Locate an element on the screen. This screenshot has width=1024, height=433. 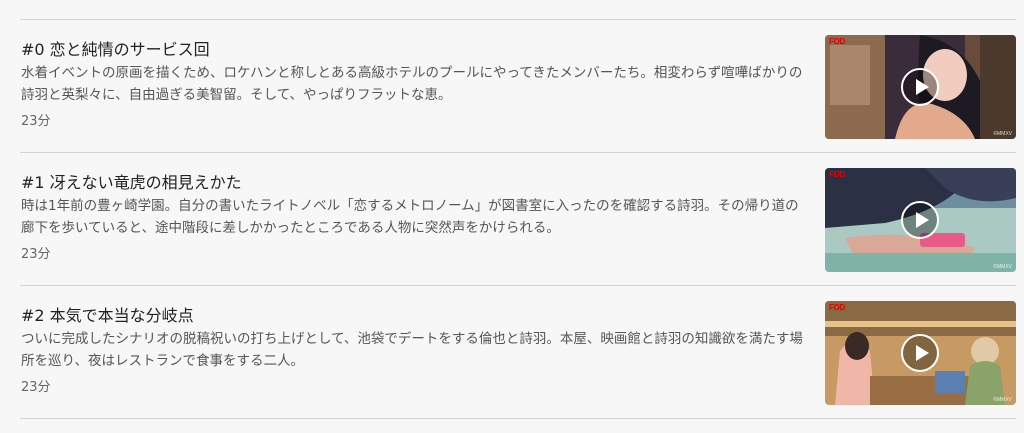
episode-title: #0 恋と純情のサービス回 is located at coordinates (115, 48).